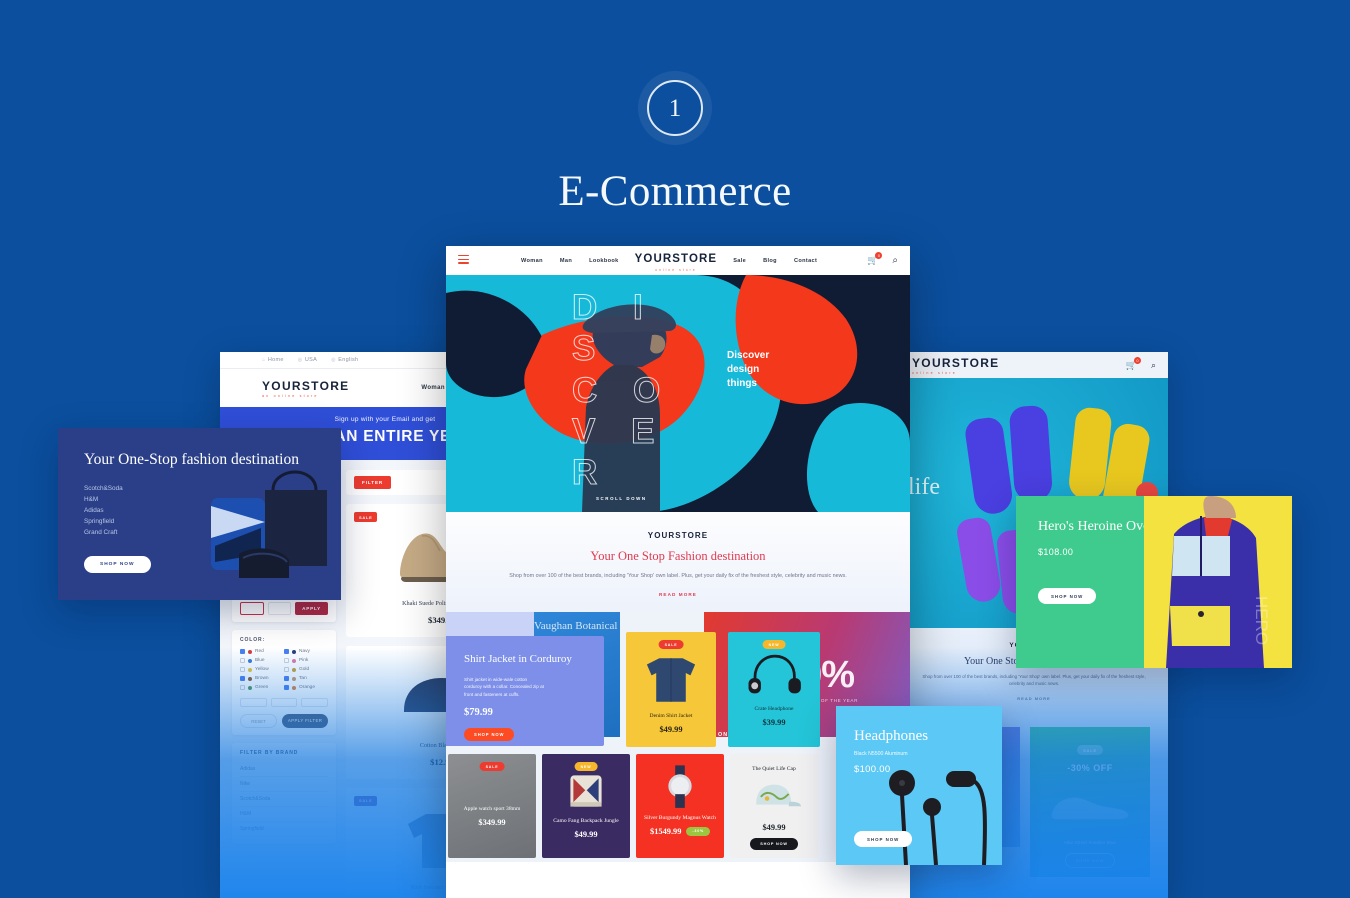 The height and width of the screenshot is (898, 1350). What do you see at coordinates (586, 821) in the screenshot?
I see `tile-name: Camo Fang Backpack Jungle` at bounding box center [586, 821].